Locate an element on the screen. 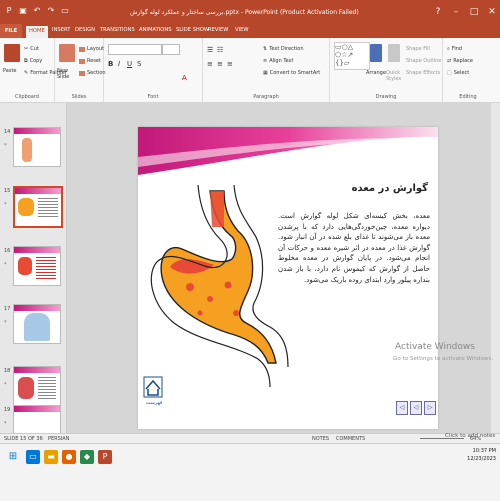 This screenshot has height=501, width=500. quick-access-toolbar: P ▣ ↶ ↷ ▭ is located at coordinates (37, 11).